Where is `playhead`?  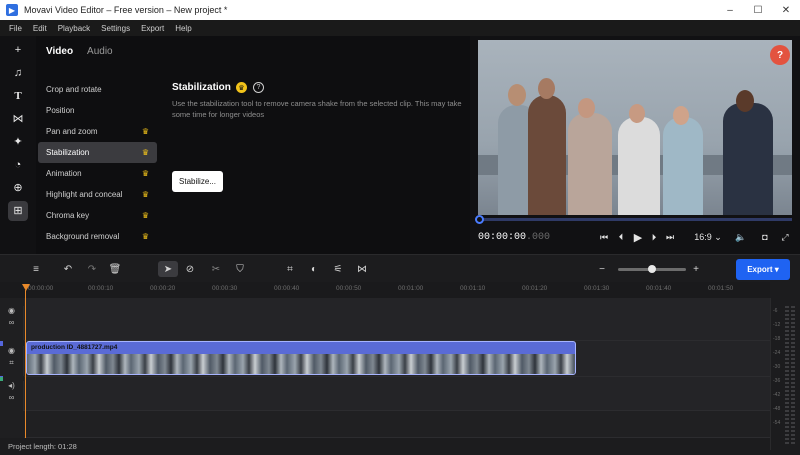
playhead is located at coordinates (25, 364).